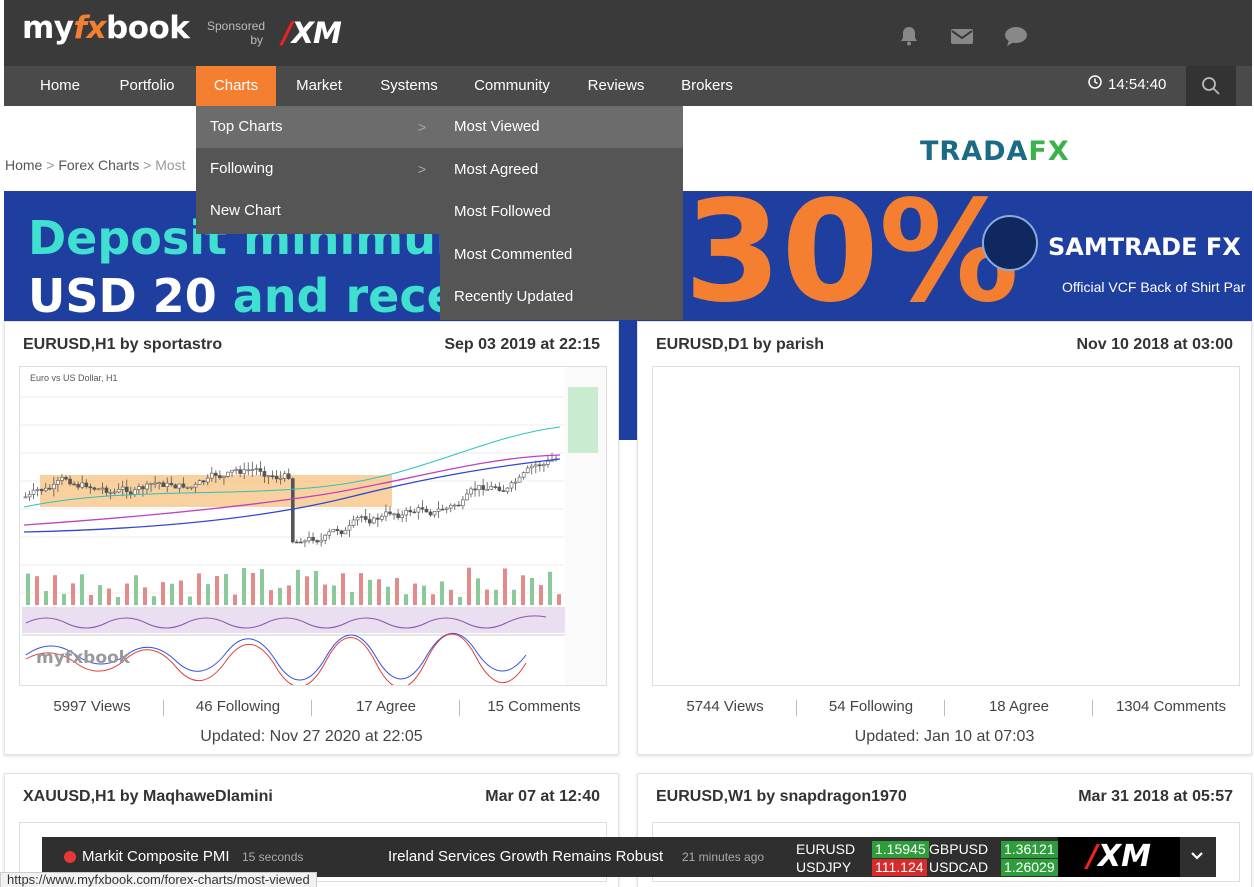 Image resolution: width=1254 pixels, height=887 pixels. Describe the element at coordinates (899, 867) in the screenshot. I see `quote-price: 111.124` at that location.